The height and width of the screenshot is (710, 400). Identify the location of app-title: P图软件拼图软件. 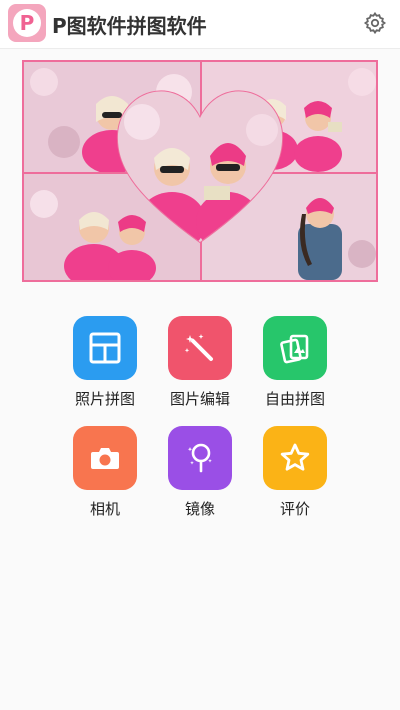
(129, 26).